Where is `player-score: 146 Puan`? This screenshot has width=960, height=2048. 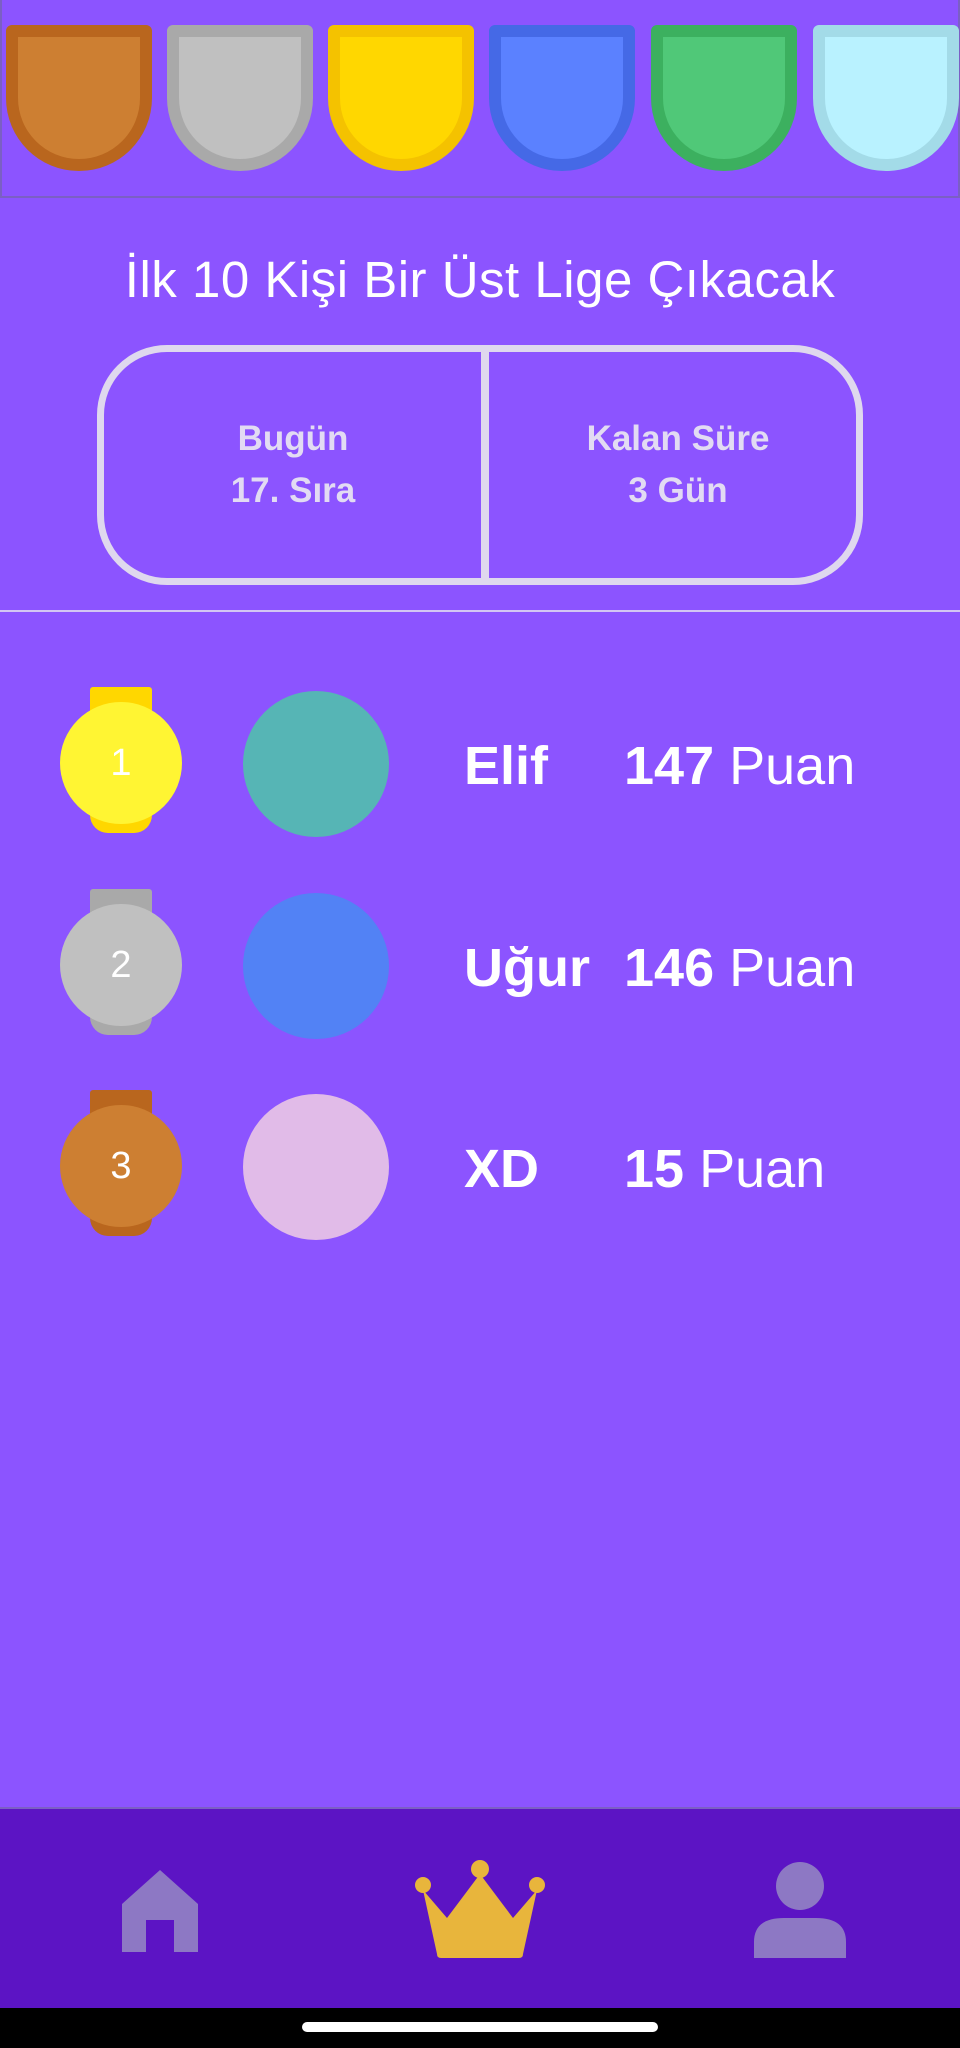
player-score: 146 Puan is located at coordinates (739, 968).